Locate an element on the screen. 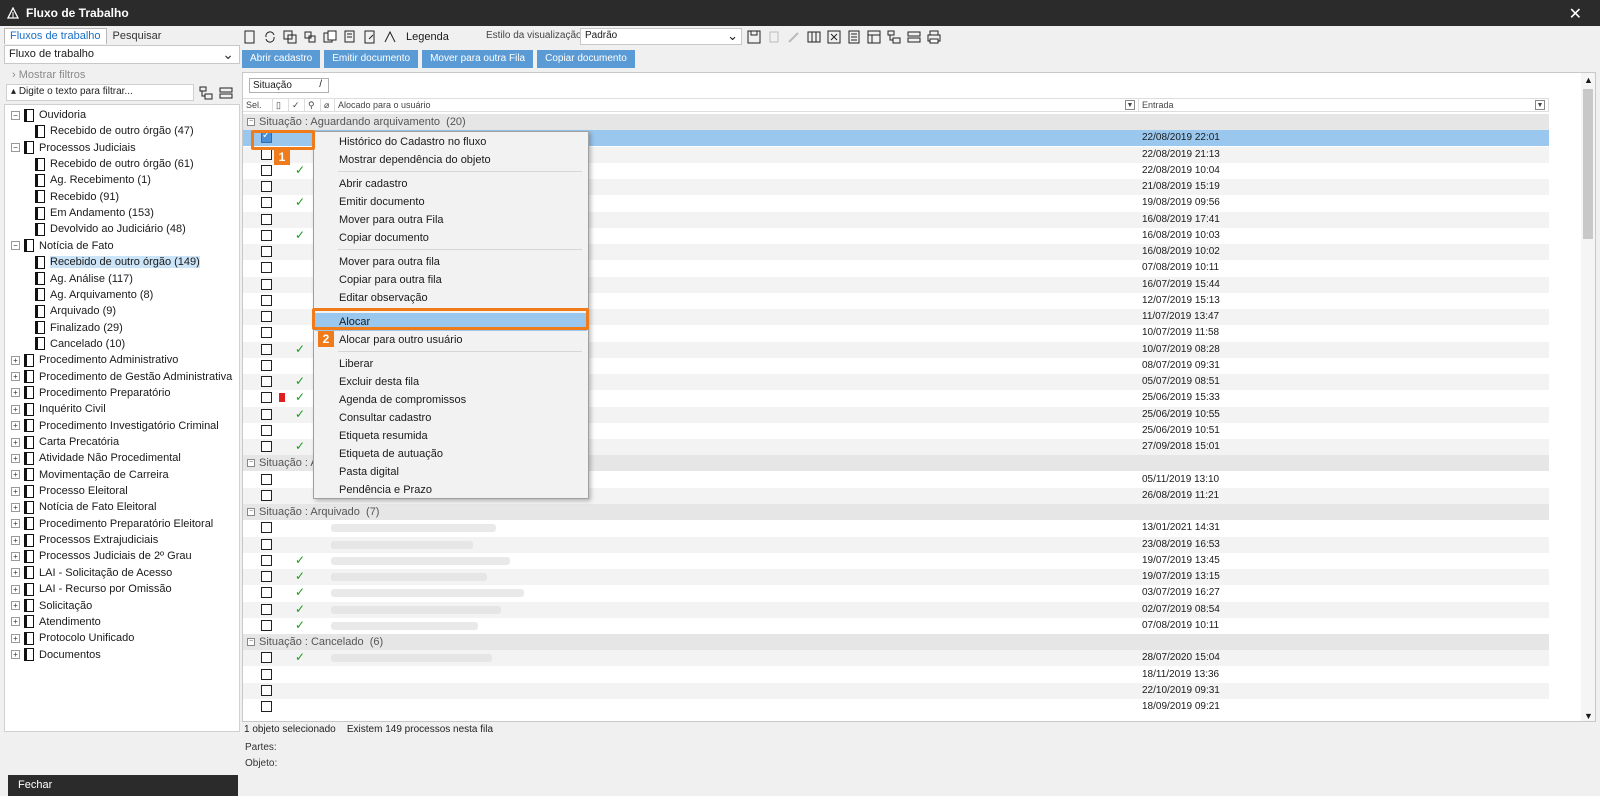  report-icon is located at coordinates (854, 37).